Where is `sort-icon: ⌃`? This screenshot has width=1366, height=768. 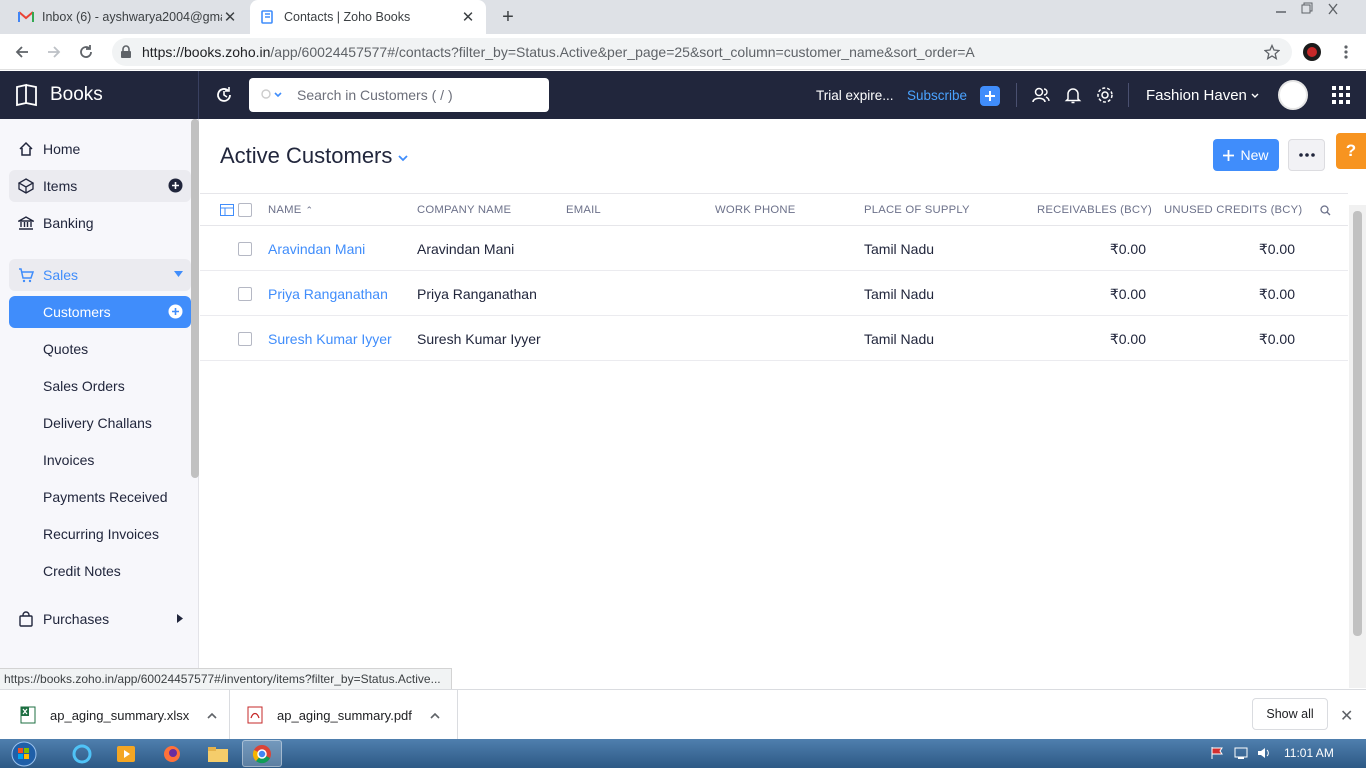
sort-icon: ⌃ is located at coordinates (309, 210).